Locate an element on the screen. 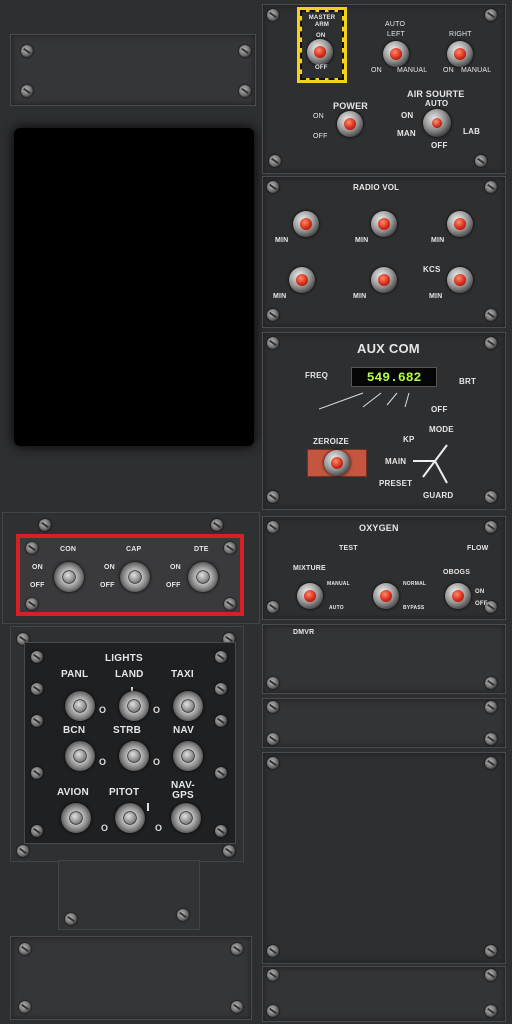  strb-toggle-switch is located at coordinates (134, 756).